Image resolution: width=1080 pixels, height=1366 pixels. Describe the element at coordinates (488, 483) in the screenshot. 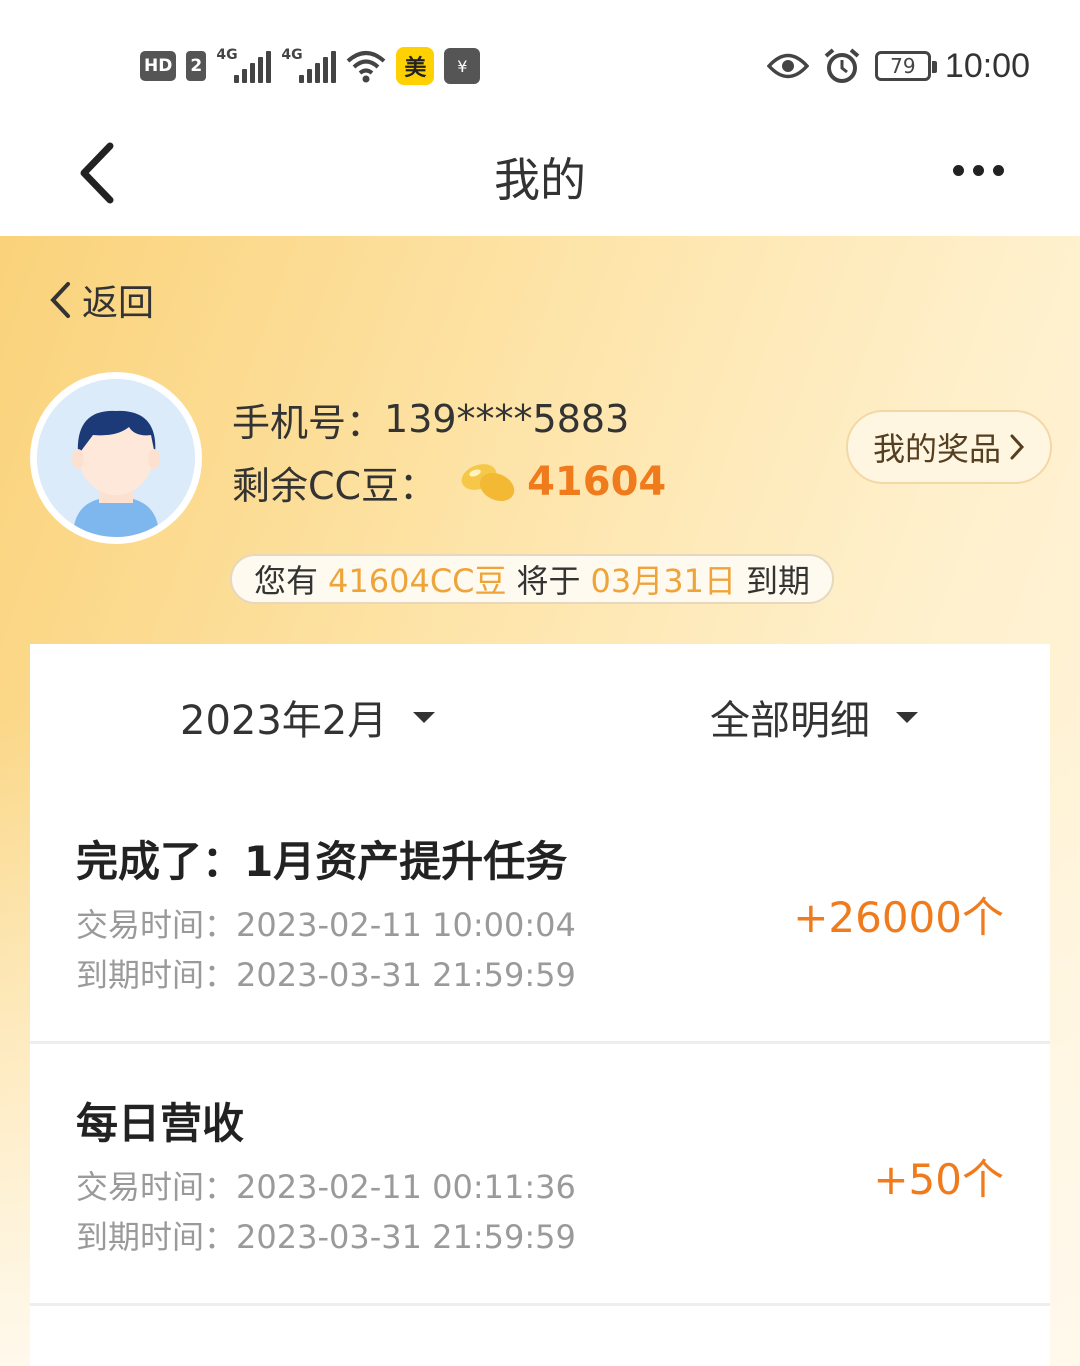

I see `bean-icon` at that location.